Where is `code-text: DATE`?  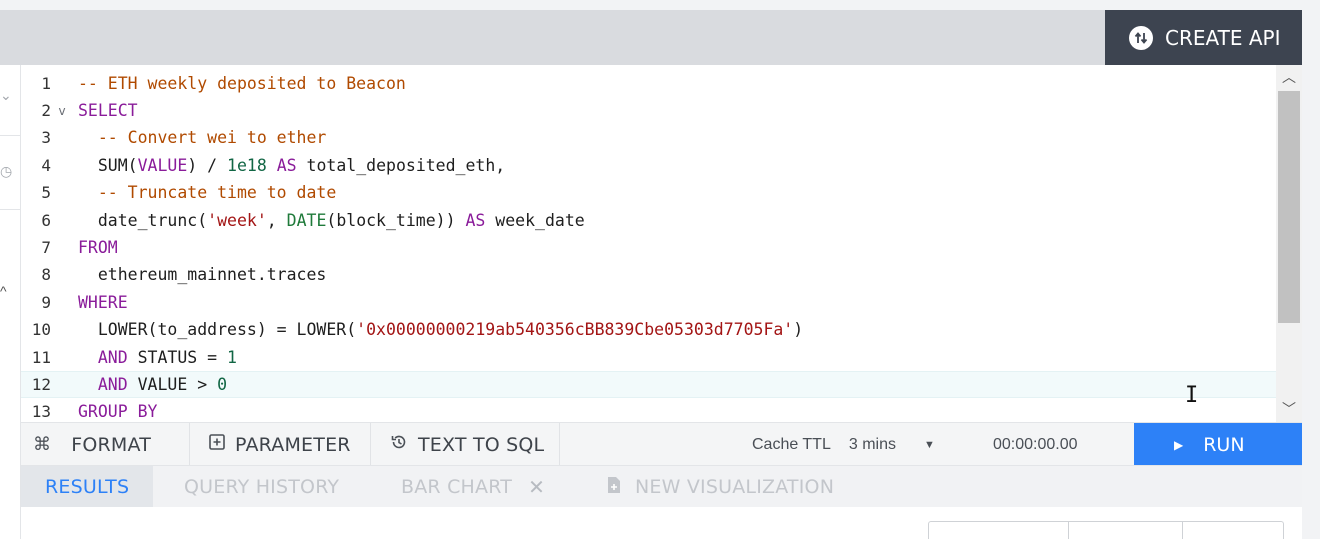
code-text: DATE is located at coordinates (306, 220).